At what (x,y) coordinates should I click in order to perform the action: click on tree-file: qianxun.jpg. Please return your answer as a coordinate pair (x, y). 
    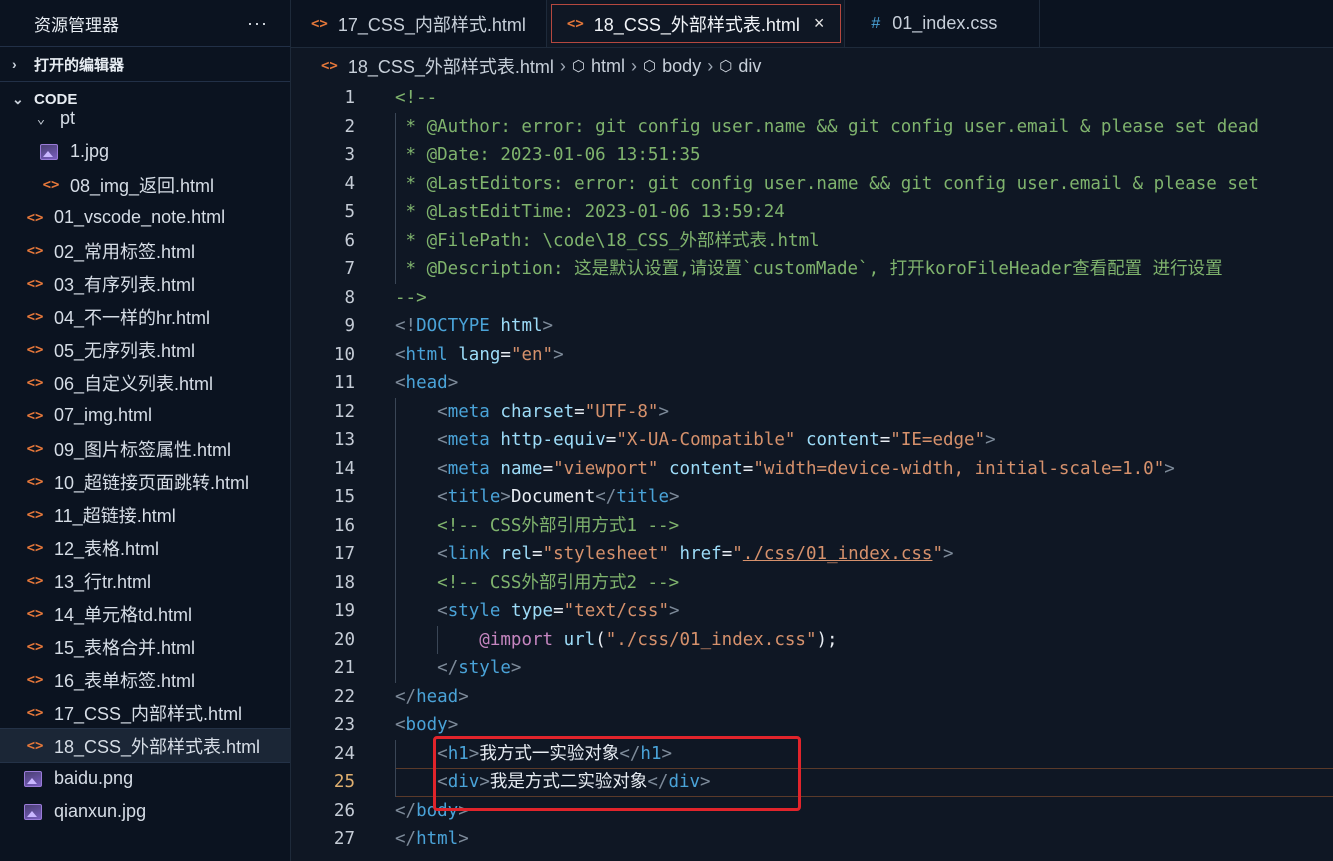
    Looking at the image, I should click on (145, 811).